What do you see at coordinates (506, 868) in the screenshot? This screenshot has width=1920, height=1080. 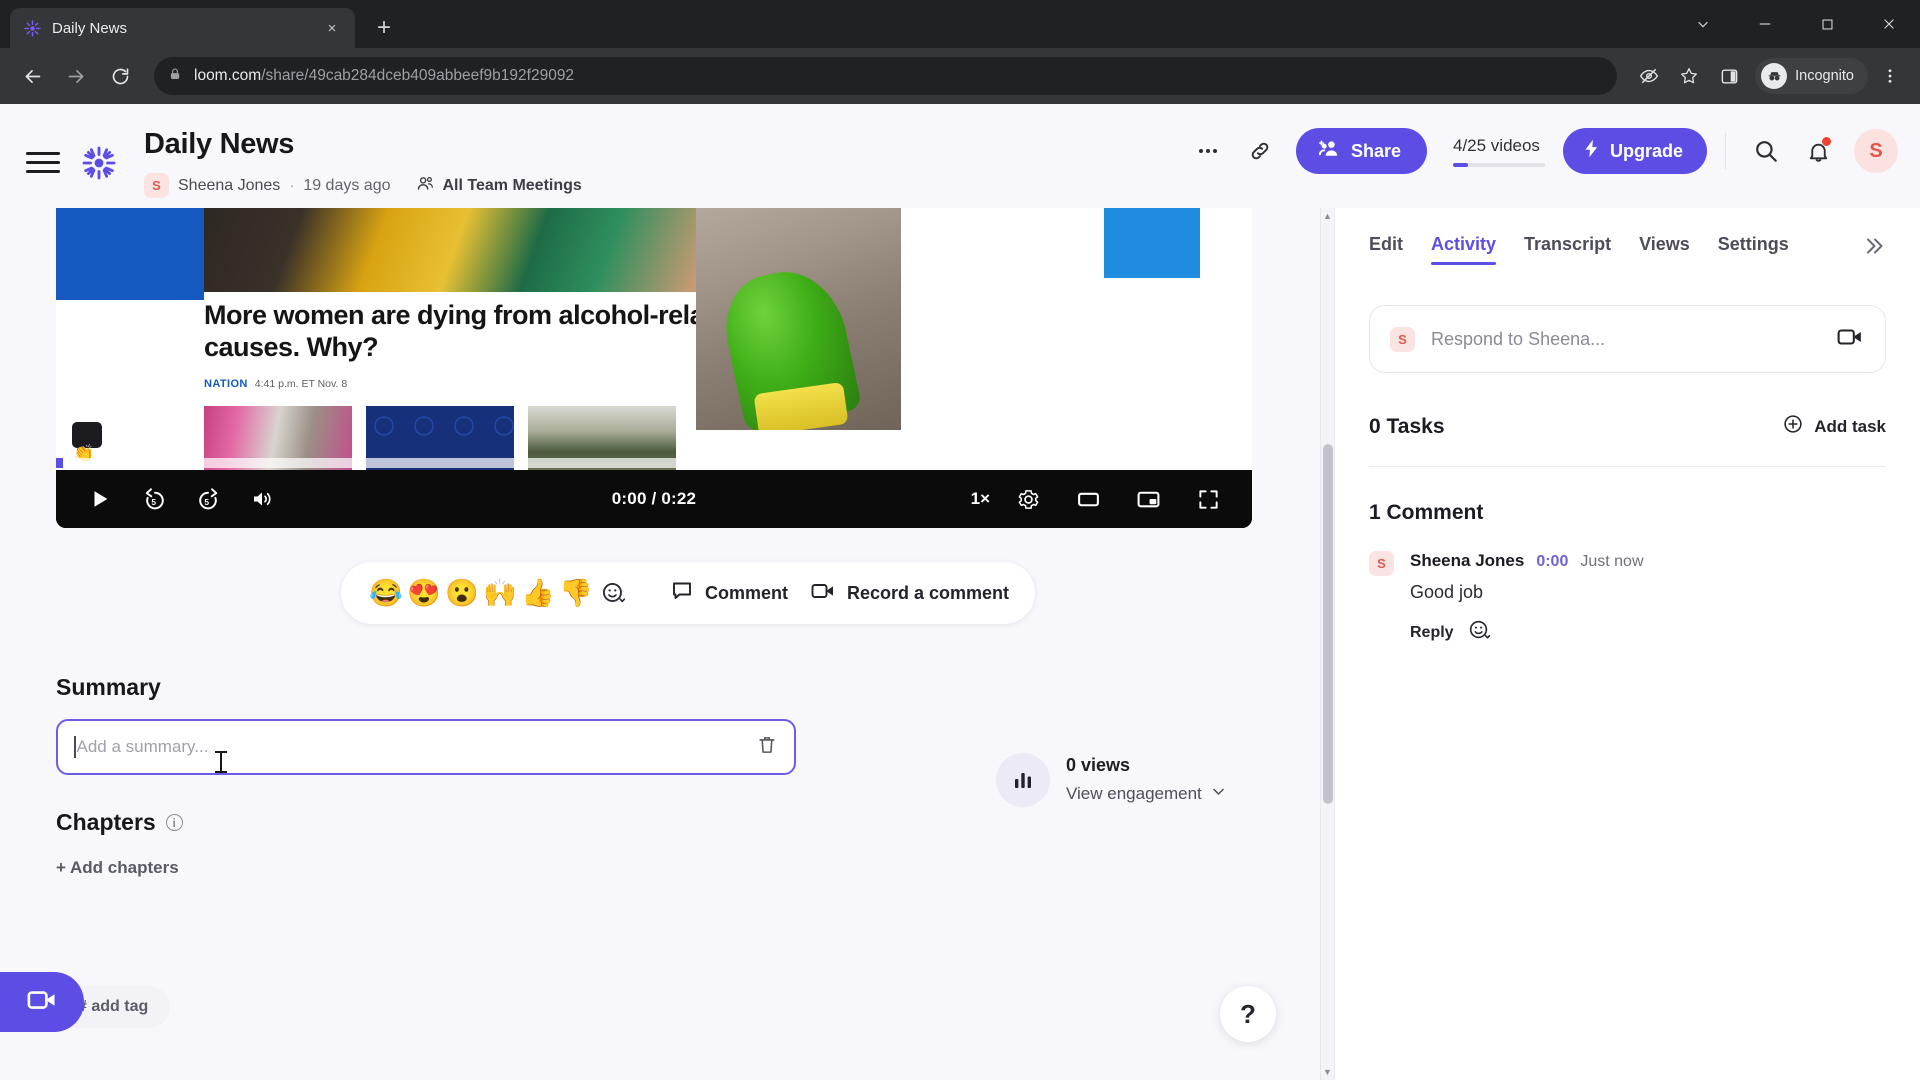 I see `add-chapters-button: + Add chapters` at bounding box center [506, 868].